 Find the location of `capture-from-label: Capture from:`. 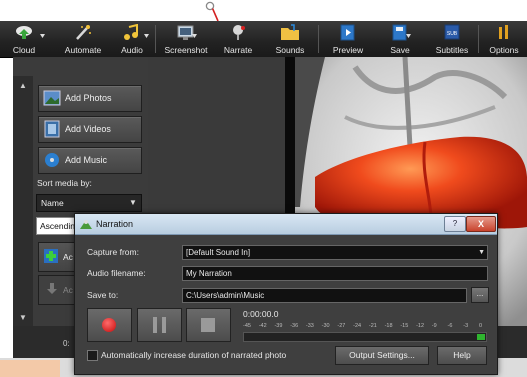

capture-from-label: Capture from: is located at coordinates (113, 252).